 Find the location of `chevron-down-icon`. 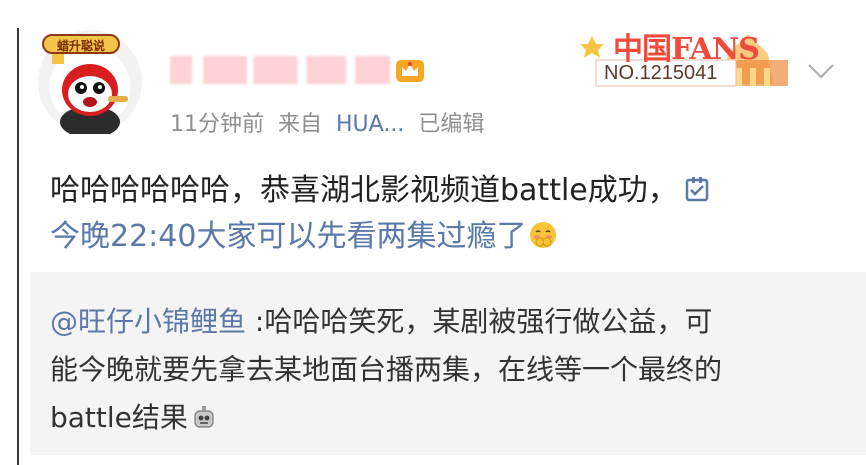

chevron-down-icon is located at coordinates (821, 71).